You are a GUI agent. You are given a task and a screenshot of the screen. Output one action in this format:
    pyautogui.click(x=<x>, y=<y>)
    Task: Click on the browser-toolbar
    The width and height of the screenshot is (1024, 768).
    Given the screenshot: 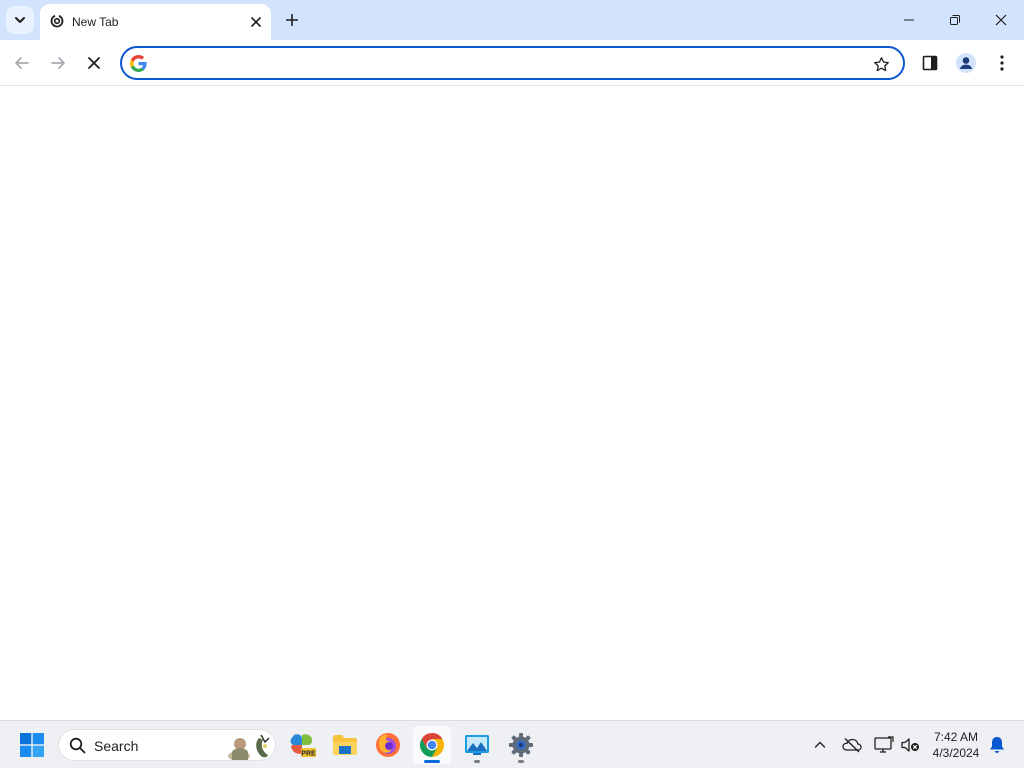 What is the action you would take?
    pyautogui.click(x=512, y=63)
    